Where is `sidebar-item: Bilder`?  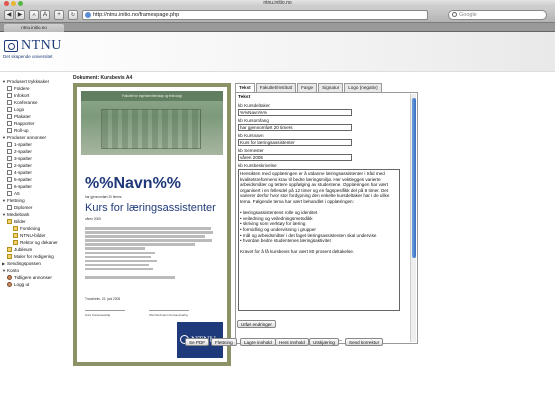 sidebar-item: Bilder is located at coordinates (36, 221).